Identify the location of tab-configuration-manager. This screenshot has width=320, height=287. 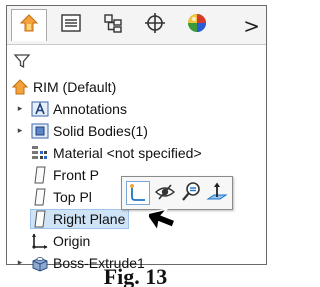
(113, 25).